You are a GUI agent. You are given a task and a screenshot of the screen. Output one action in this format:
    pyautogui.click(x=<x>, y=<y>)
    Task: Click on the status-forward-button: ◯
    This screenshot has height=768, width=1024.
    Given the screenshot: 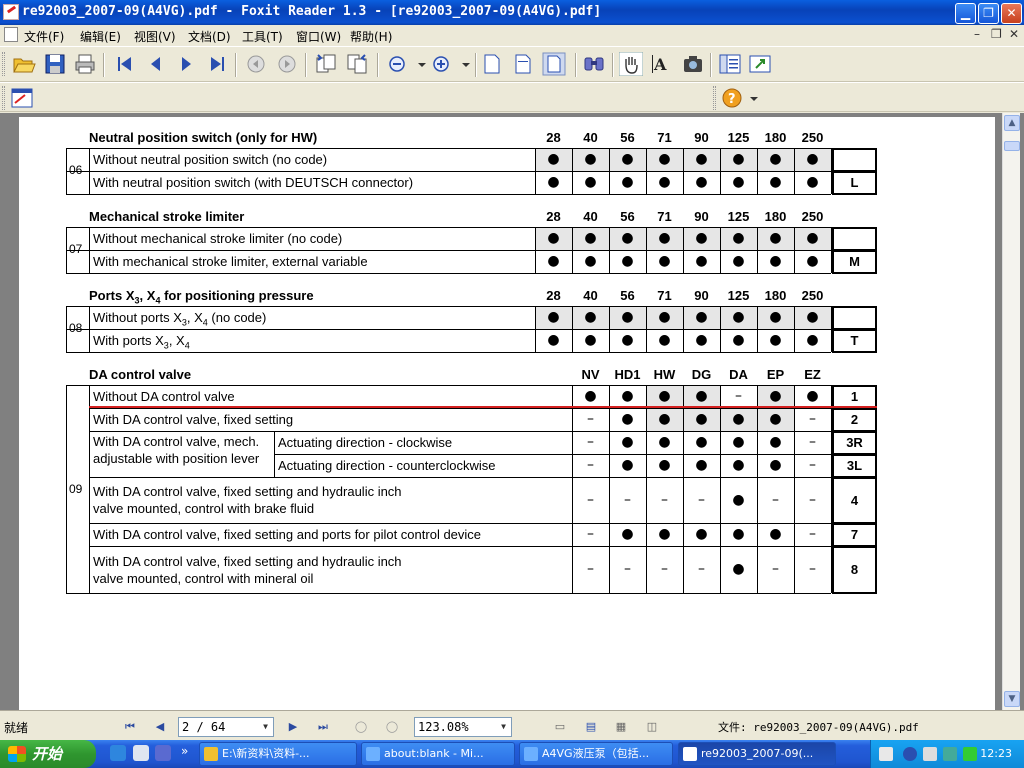 What is the action you would take?
    pyautogui.click(x=392, y=727)
    